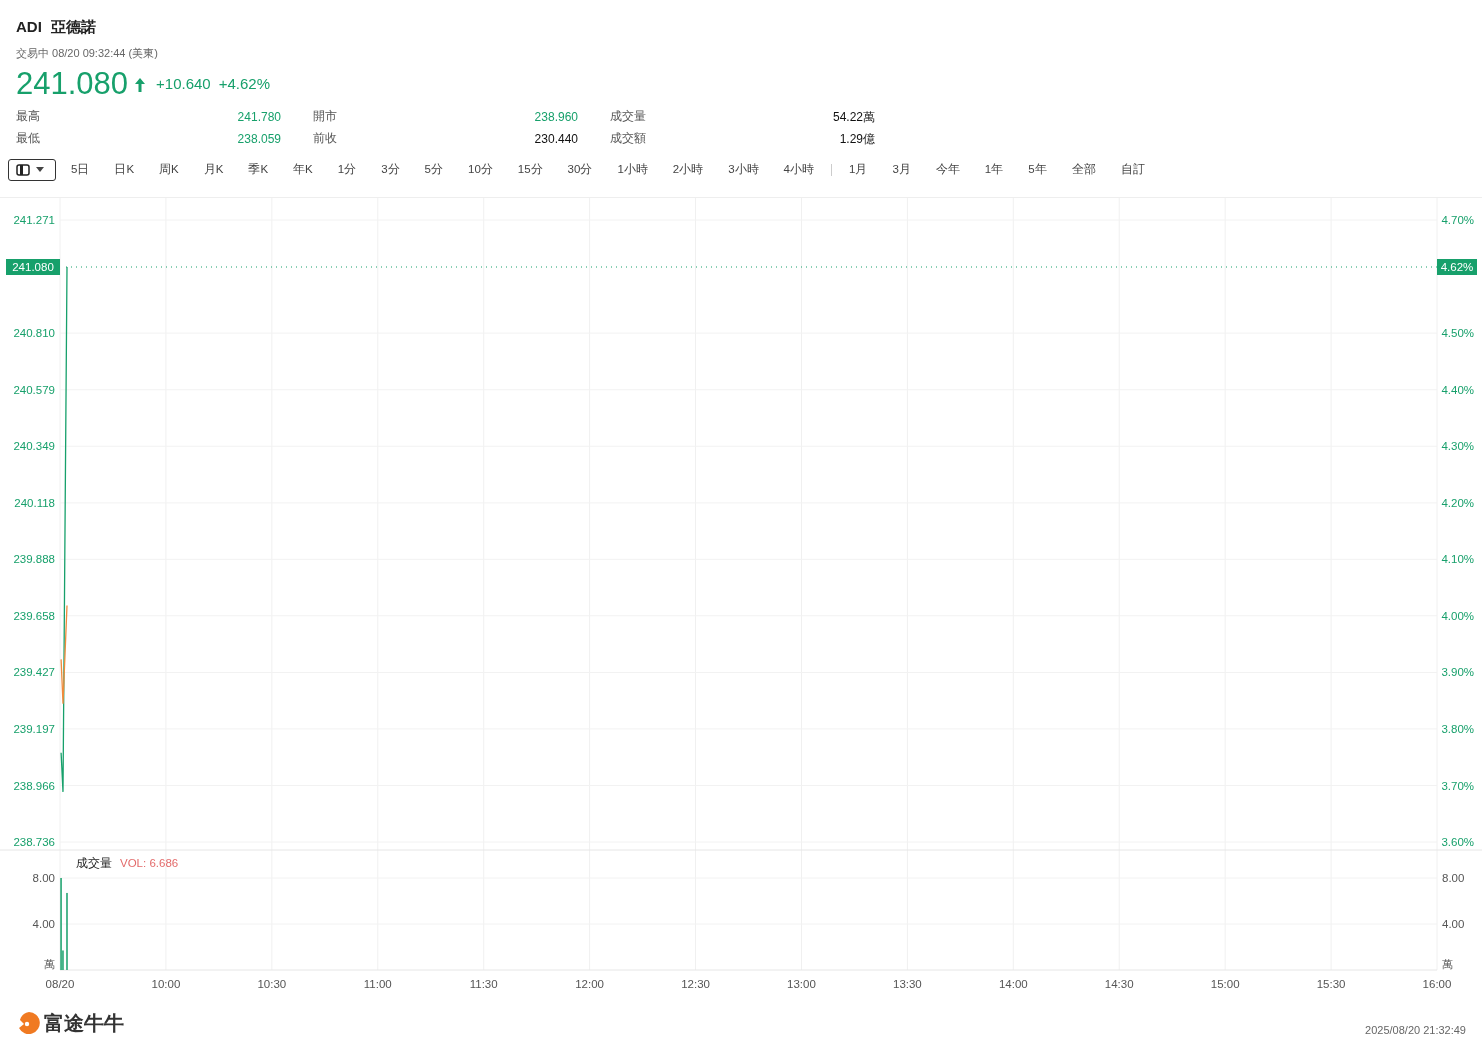 The height and width of the screenshot is (1047, 1482). What do you see at coordinates (1457, 446) in the screenshot?
I see `percent-axis-label: 4.30%` at bounding box center [1457, 446].